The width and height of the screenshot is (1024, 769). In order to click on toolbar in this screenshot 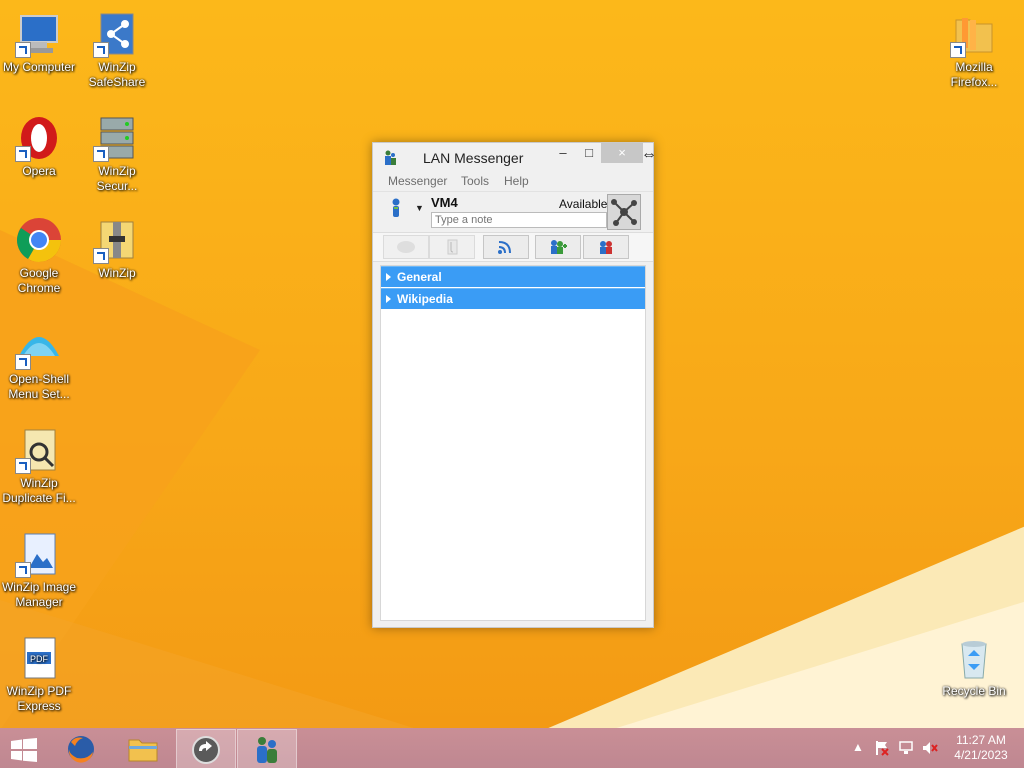, I will do `click(513, 247)`.